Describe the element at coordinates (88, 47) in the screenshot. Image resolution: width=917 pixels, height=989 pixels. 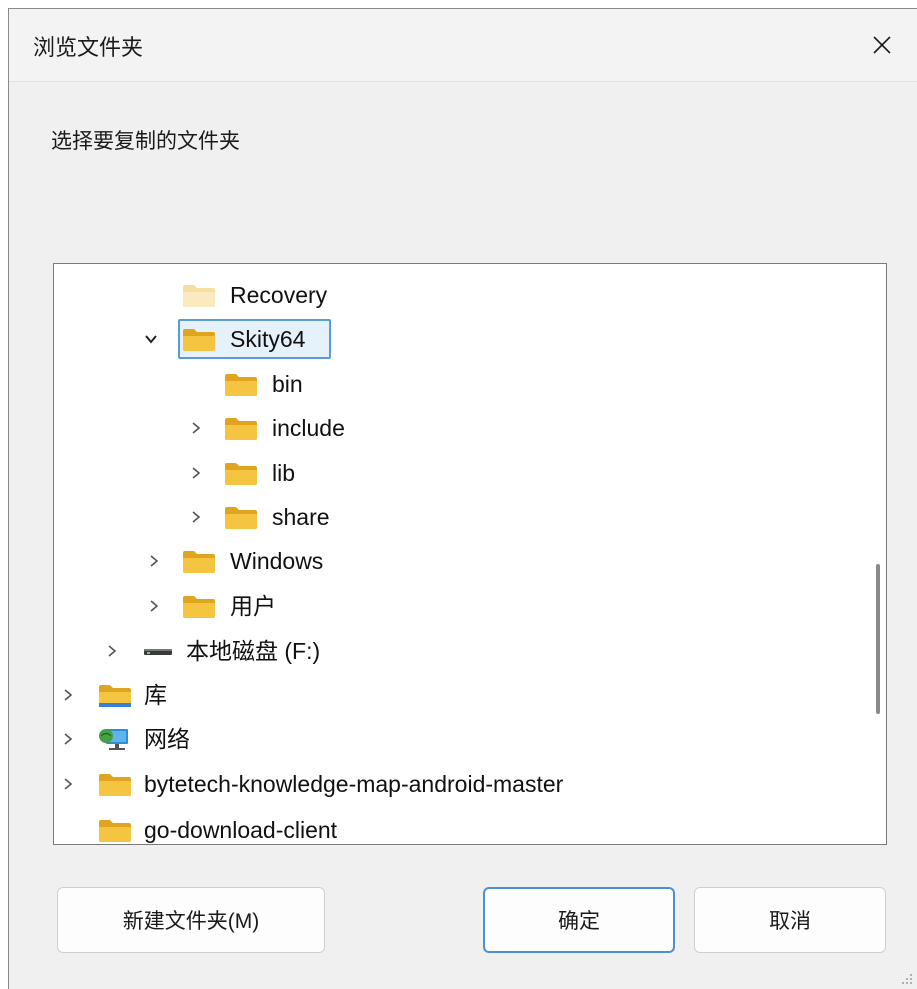
I see `dialog-title: 浏览文件夹` at that location.